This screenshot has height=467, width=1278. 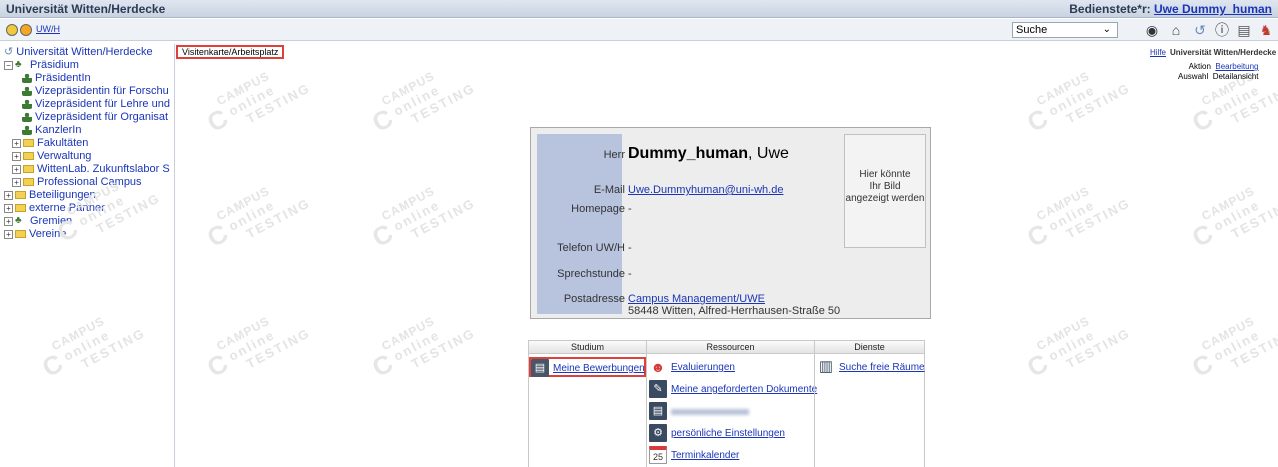 I want to click on group-icon: ♣, so click(x=18, y=65).